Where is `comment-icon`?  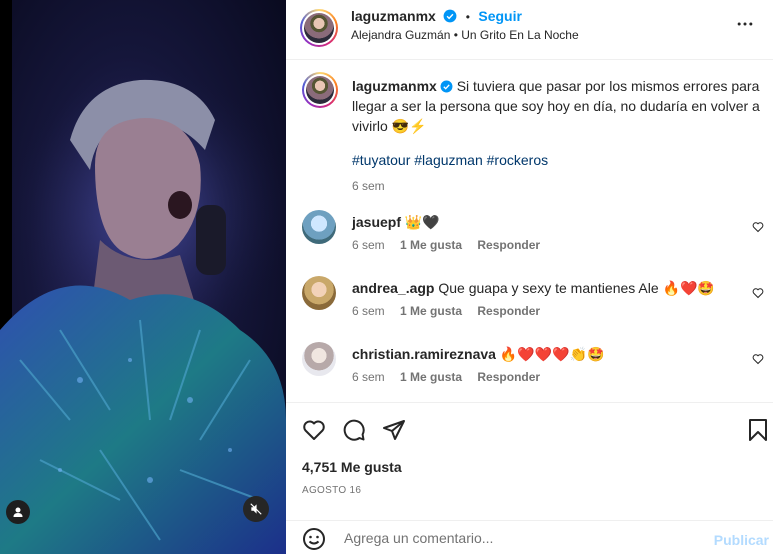 comment-icon is located at coordinates (354, 430).